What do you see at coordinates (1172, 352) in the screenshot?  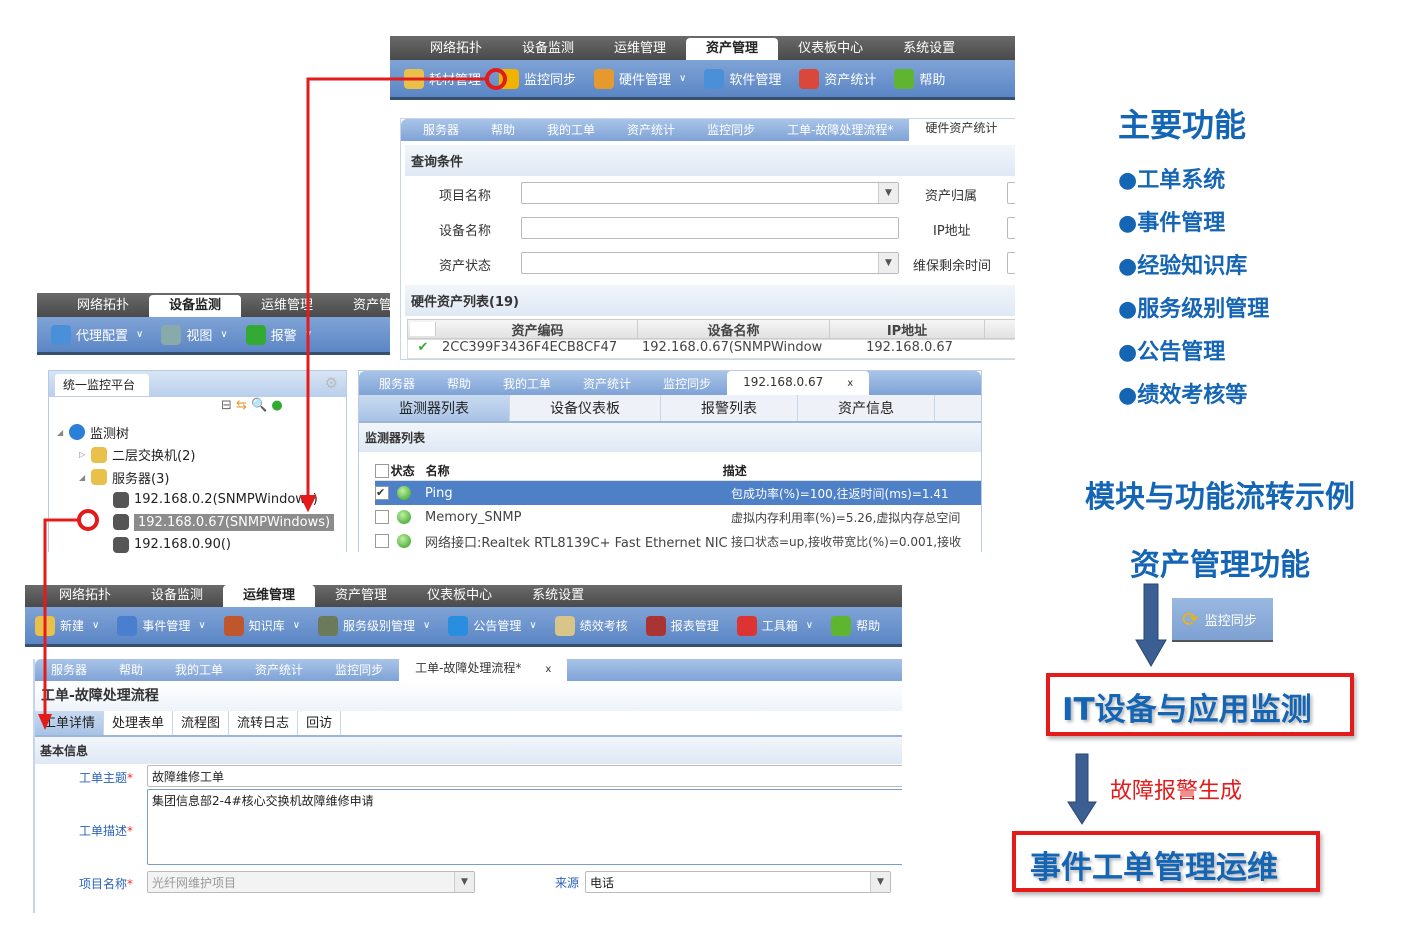 I see `feature-item: ●公告管理` at bounding box center [1172, 352].